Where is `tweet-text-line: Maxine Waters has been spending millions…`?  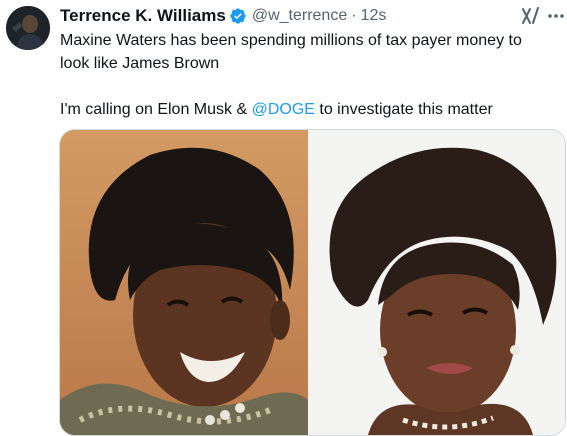
tweet-text-line: Maxine Waters has been spending millions… is located at coordinates (291, 40).